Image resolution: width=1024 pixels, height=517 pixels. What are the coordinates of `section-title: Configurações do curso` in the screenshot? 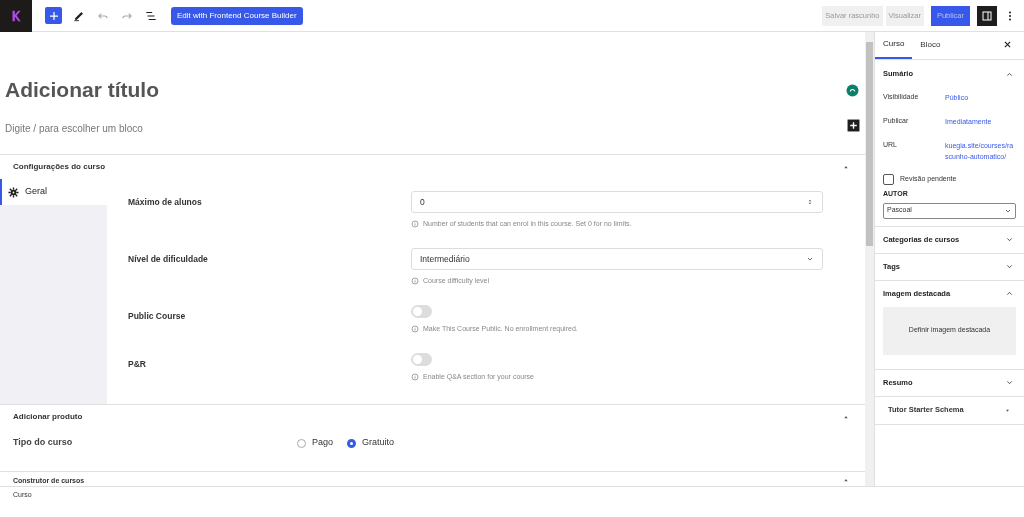 It's located at (59, 167).